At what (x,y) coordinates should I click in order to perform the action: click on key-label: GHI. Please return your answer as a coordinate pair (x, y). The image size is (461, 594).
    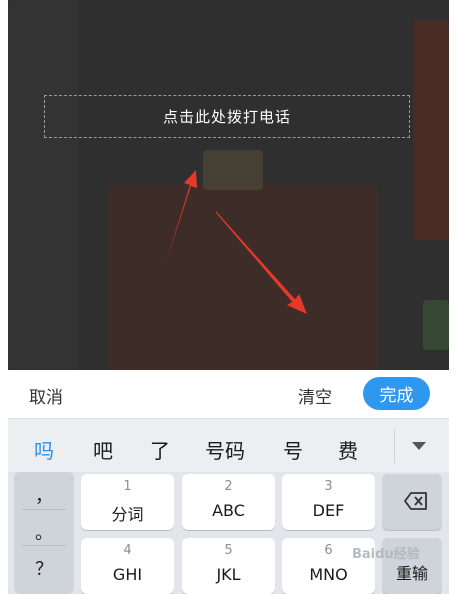
    Looking at the image, I should click on (127, 574).